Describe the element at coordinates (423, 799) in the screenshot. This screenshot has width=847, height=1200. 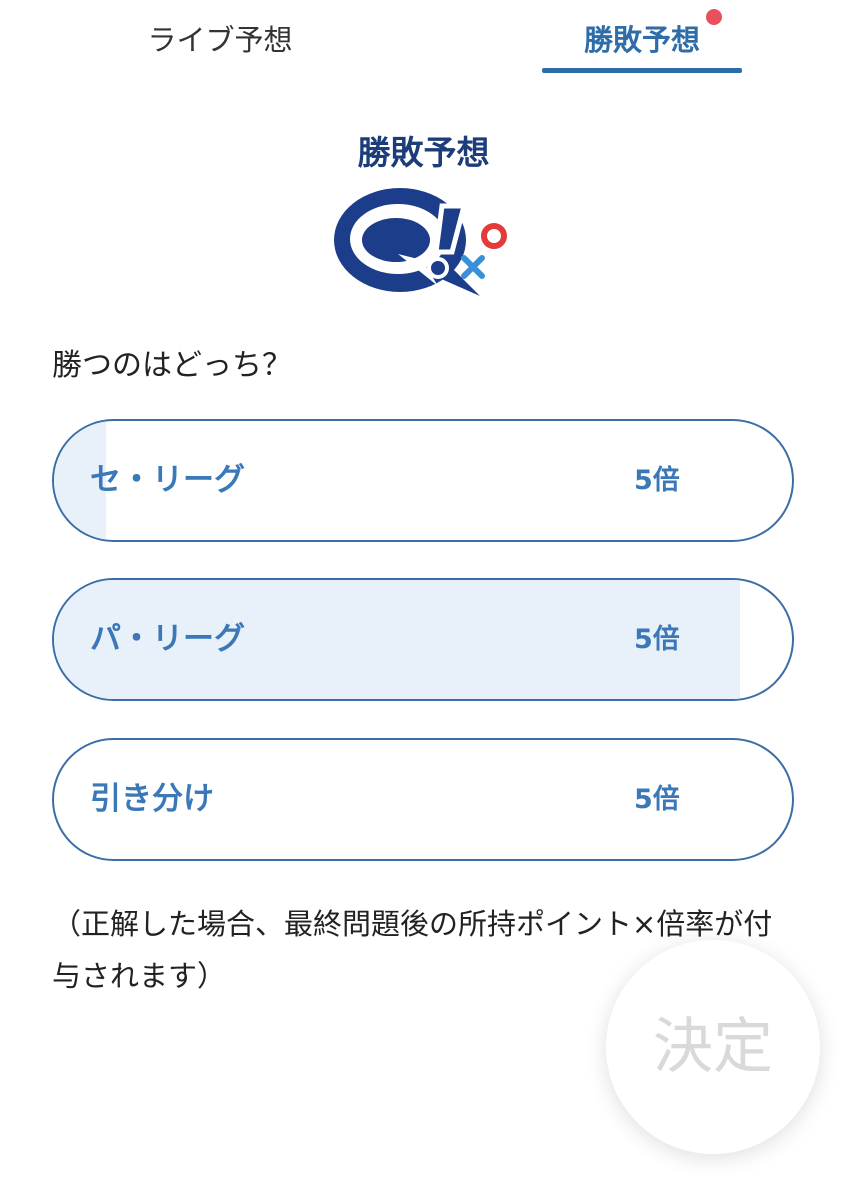
I see `option-draw: 引き分け 5倍` at that location.